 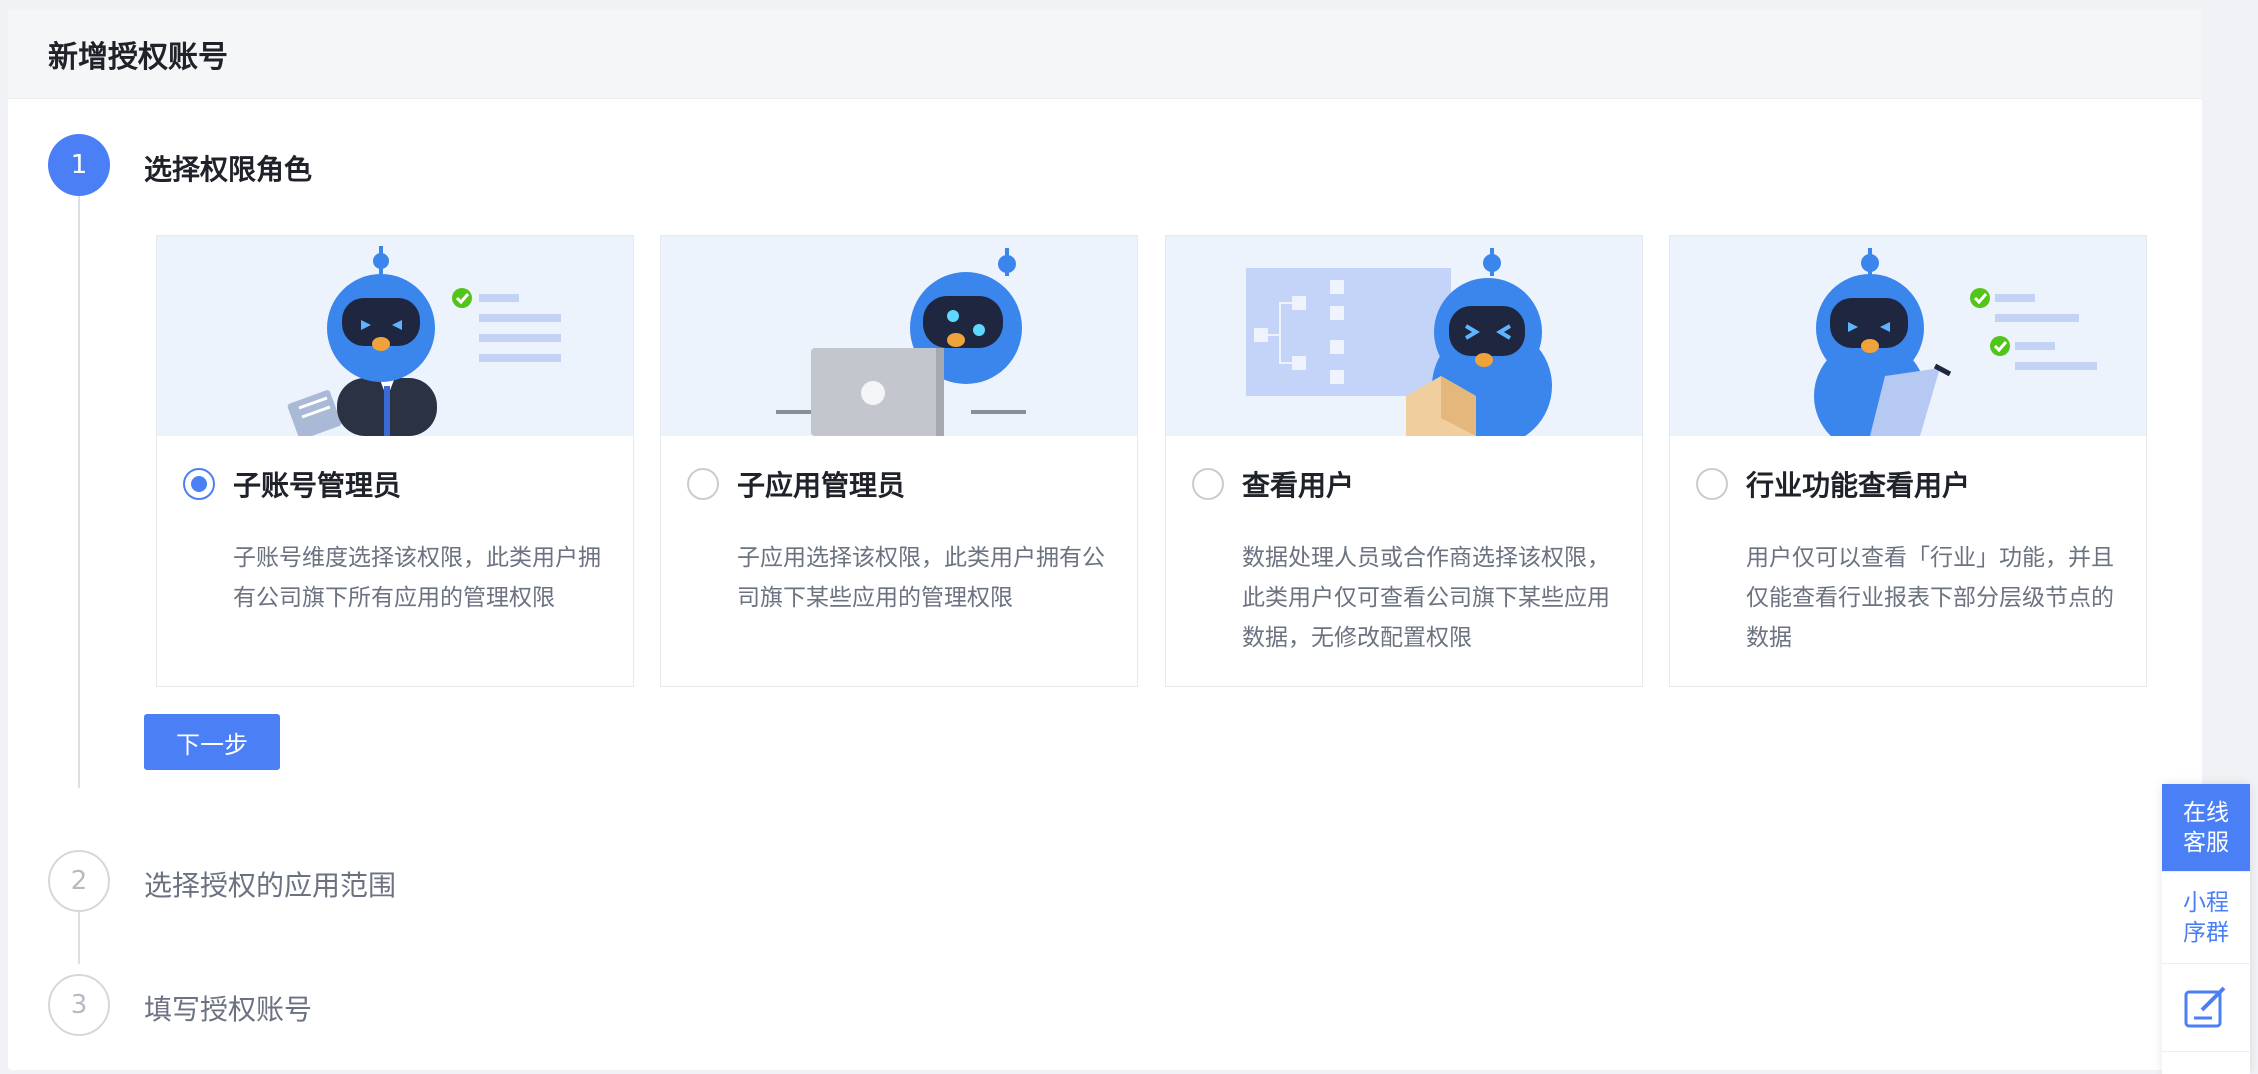 I want to click on floating-service-bar: 在线客服 小程序群, so click(x=2206, y=929).